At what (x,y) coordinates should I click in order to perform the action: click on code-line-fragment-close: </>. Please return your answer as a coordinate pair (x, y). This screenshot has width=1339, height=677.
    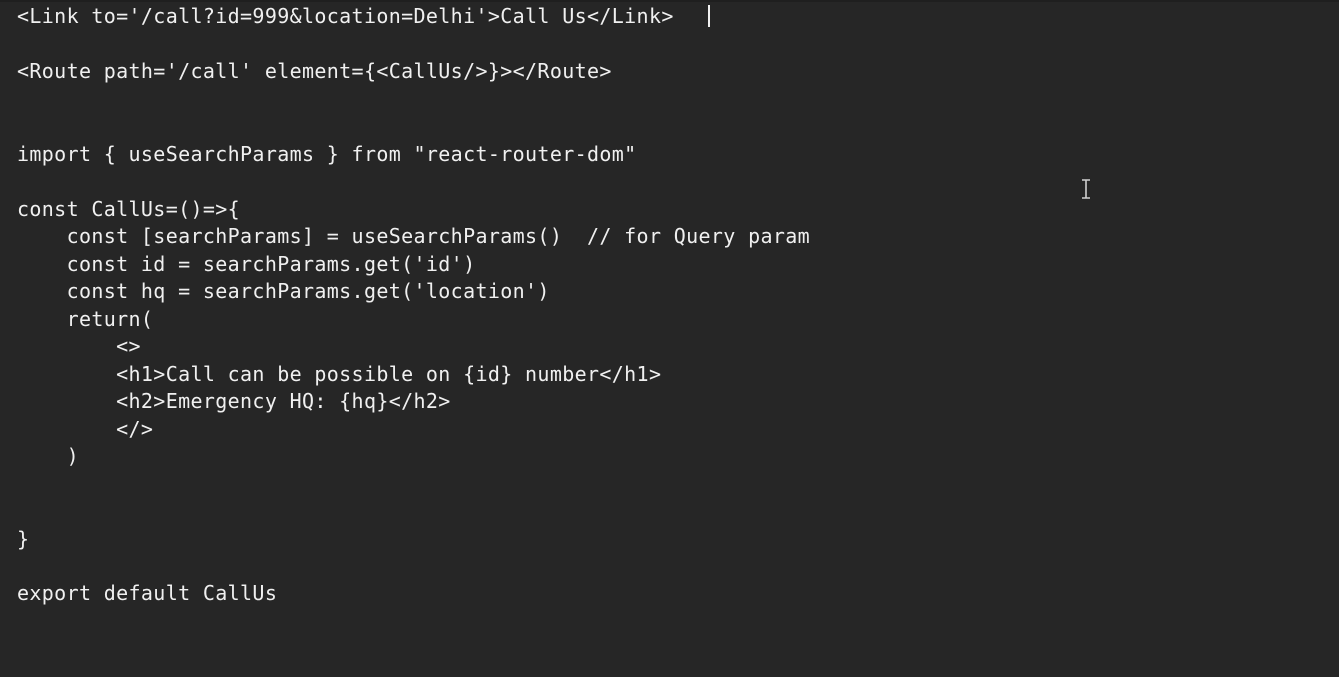
    Looking at the image, I should click on (85, 429).